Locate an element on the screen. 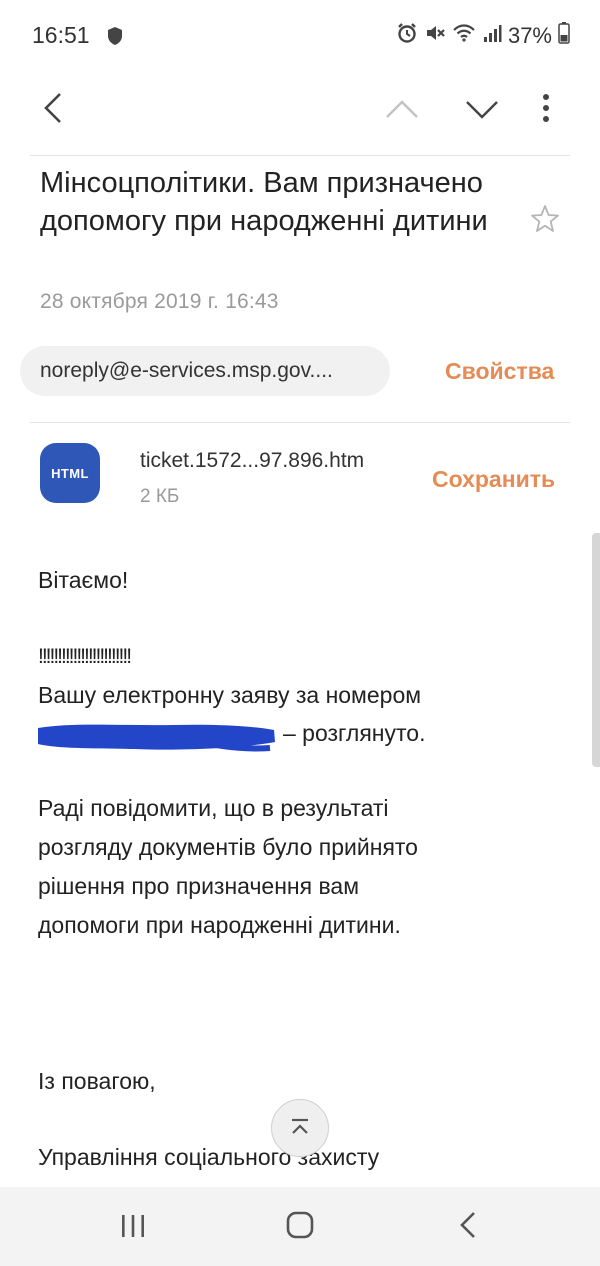 This screenshot has height=1266, width=600. status-icons: 37% is located at coordinates (483, 36).